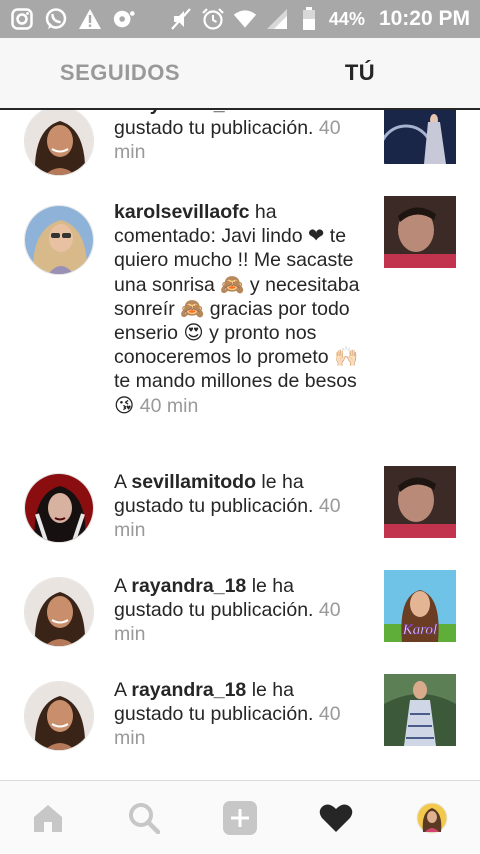 Image resolution: width=480 pixels, height=854 pixels. What do you see at coordinates (56, 19) in the screenshot?
I see `whatsapp-icon` at bounding box center [56, 19].